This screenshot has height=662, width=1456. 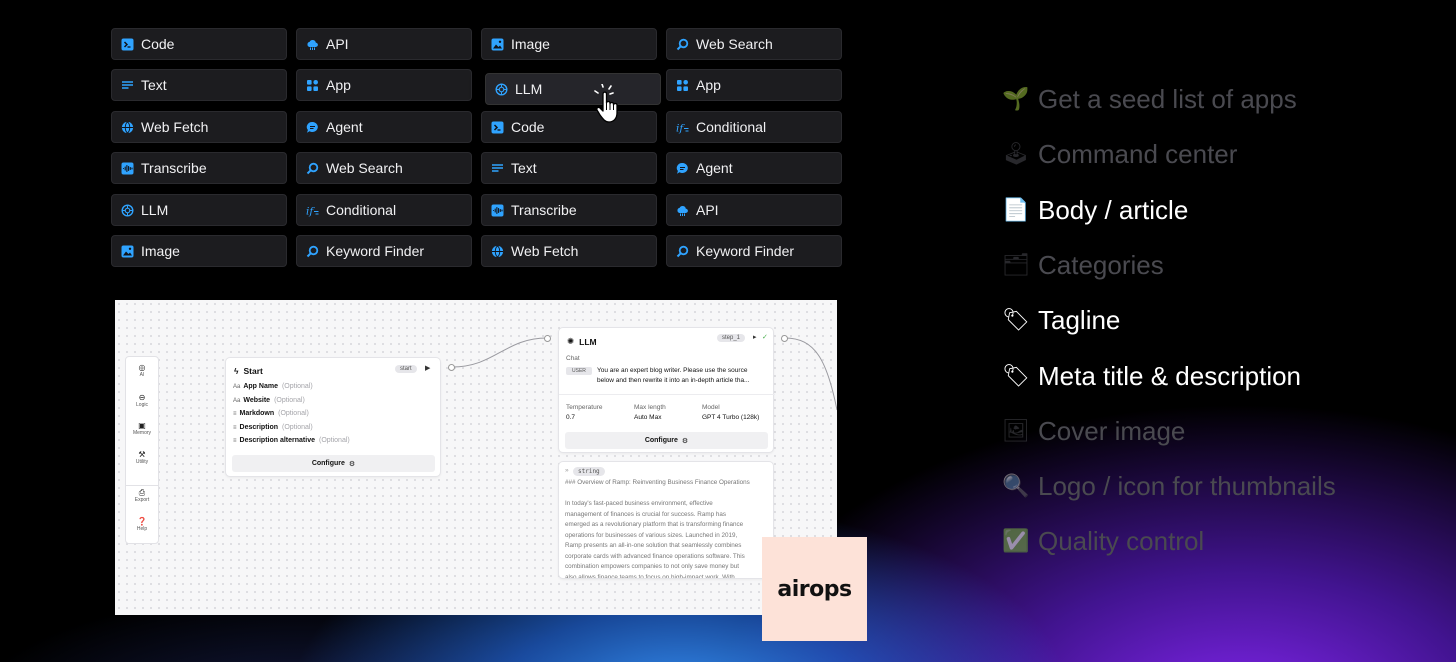 I want to click on param-label: Max length, so click(x=650, y=407).